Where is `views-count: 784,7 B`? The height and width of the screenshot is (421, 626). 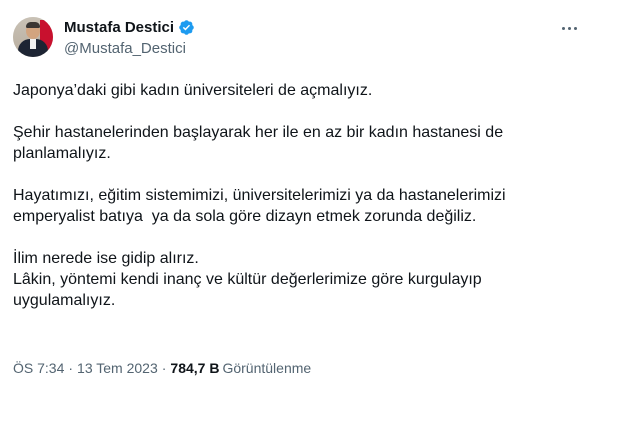
views-count: 784,7 B is located at coordinates (195, 368).